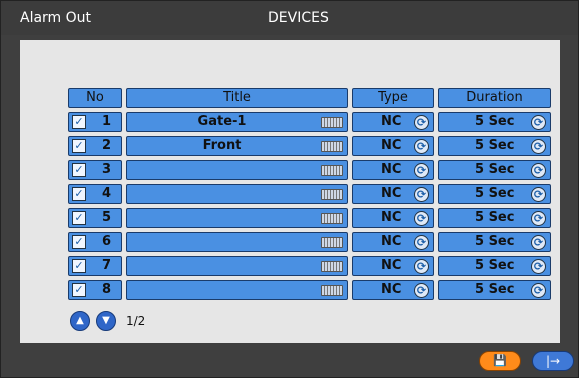 The width and height of the screenshot is (579, 378). What do you see at coordinates (56, 18) in the screenshot?
I see `window-title: Alarm Out` at bounding box center [56, 18].